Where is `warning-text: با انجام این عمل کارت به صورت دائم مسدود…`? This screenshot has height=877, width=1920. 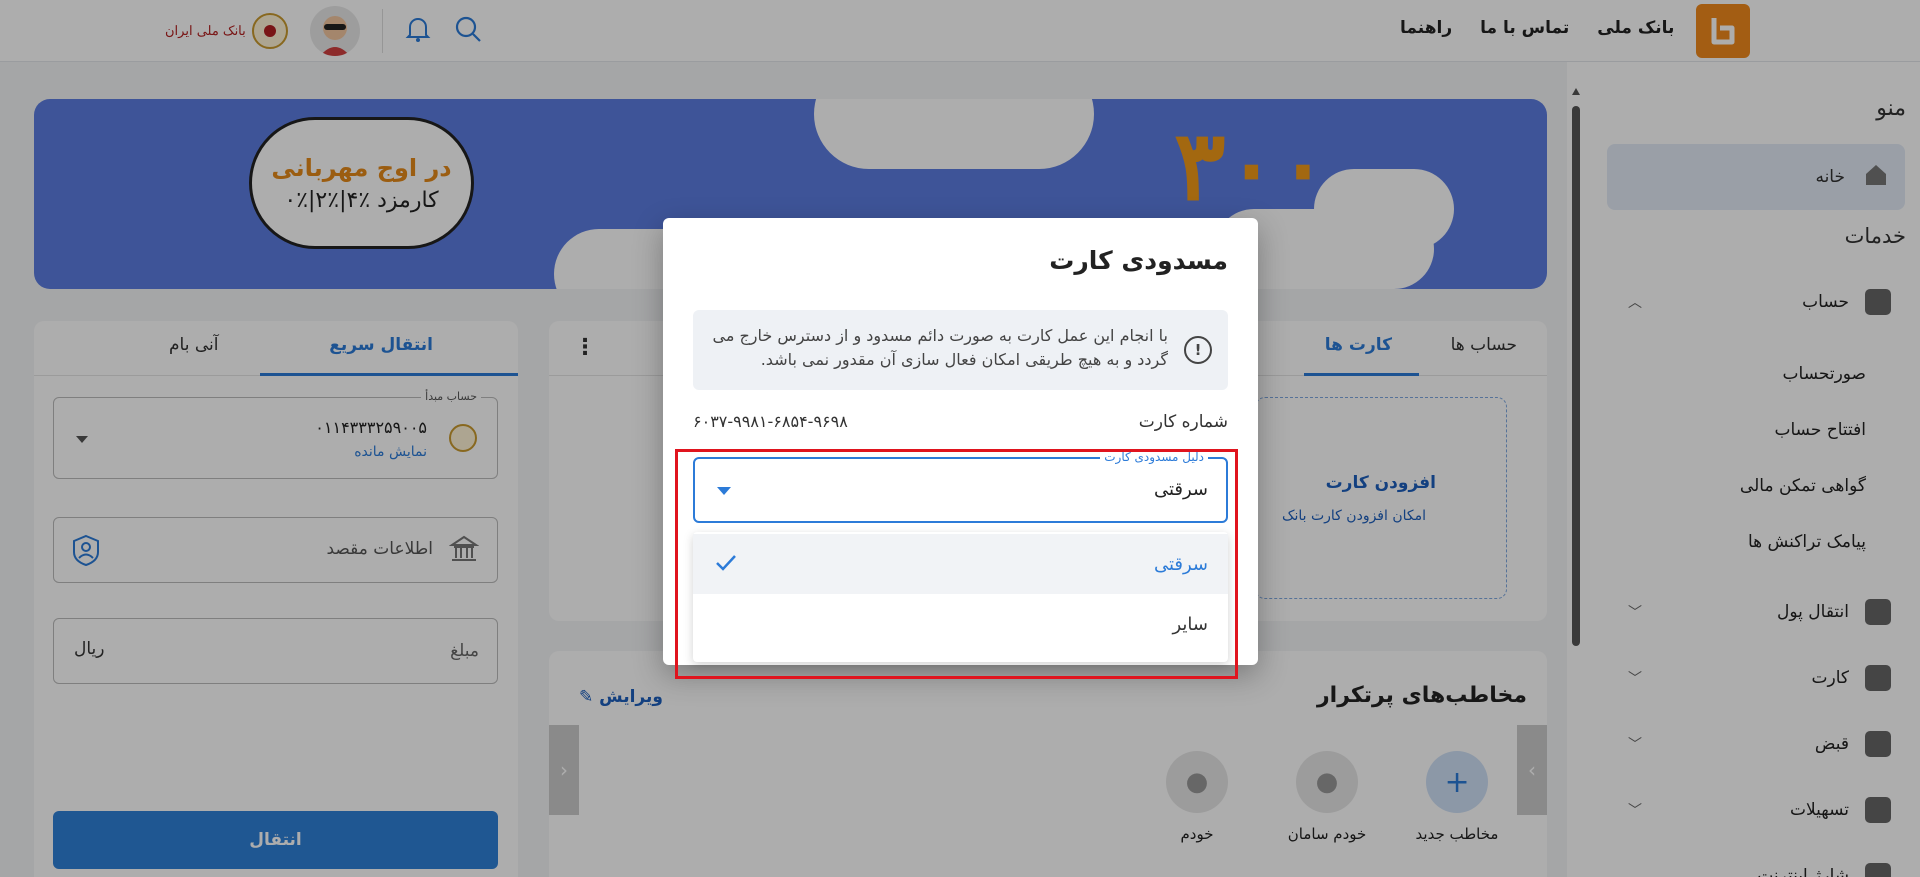
warning-text: با انجام این عمل کارت به صورت دائم مسدود… is located at coordinates (940, 347).